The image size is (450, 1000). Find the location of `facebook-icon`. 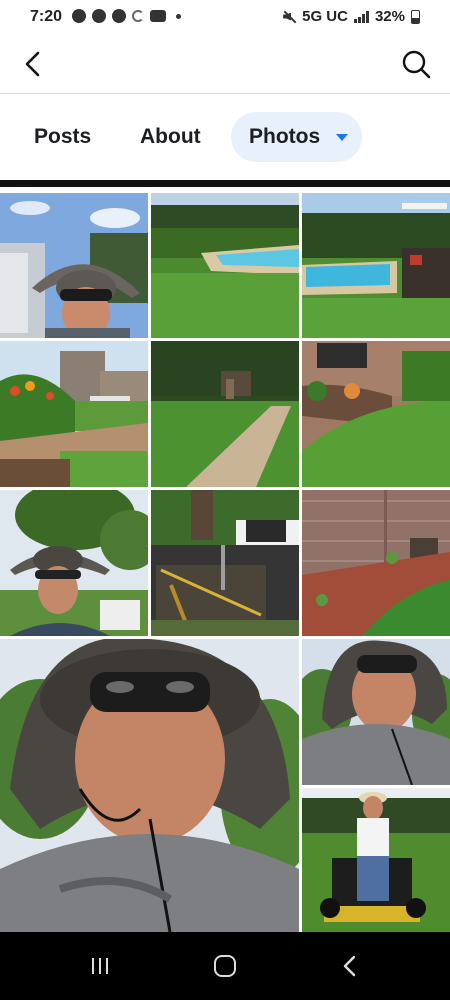

facebook-icon is located at coordinates (99, 16).